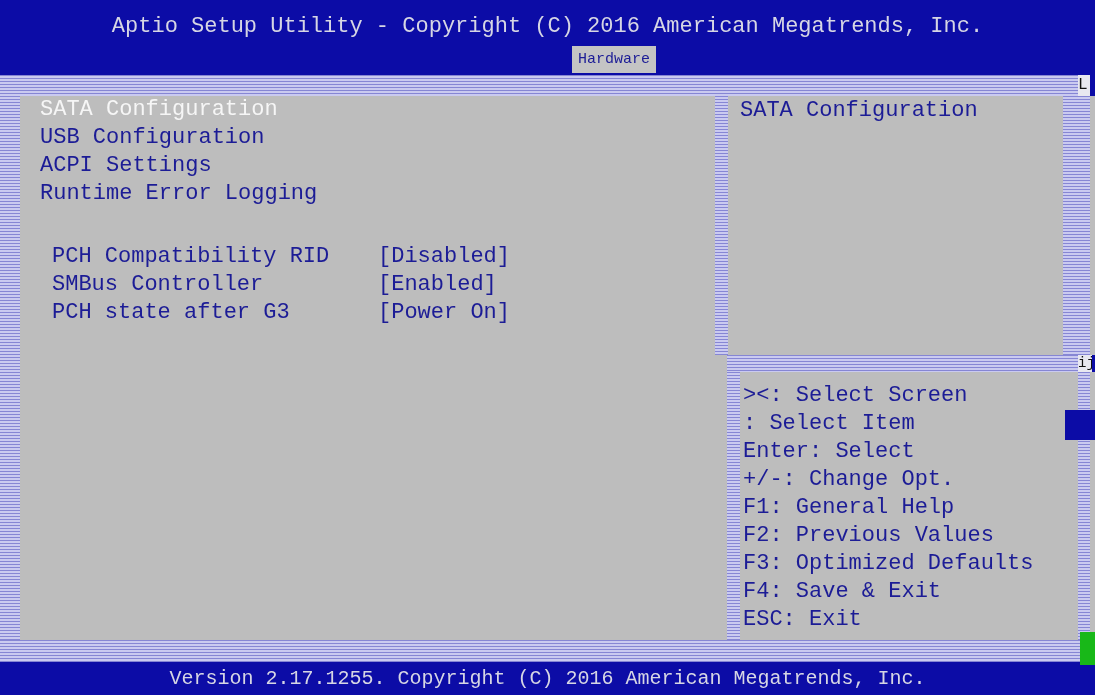 The height and width of the screenshot is (695, 1095). What do you see at coordinates (444, 313) in the screenshot?
I see `setting-value: [Power On]` at bounding box center [444, 313].